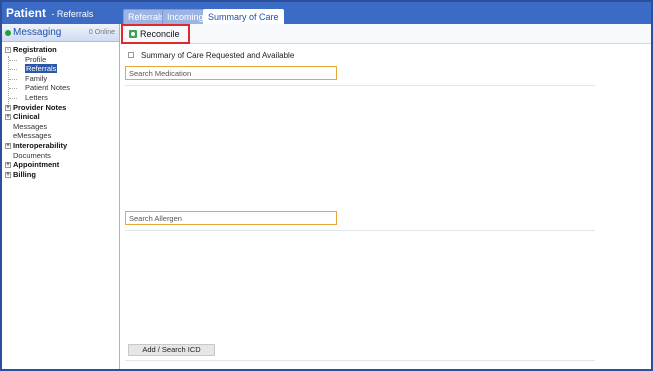 The height and width of the screenshot is (371, 653). I want to click on nav-documents: Documents, so click(60, 156).